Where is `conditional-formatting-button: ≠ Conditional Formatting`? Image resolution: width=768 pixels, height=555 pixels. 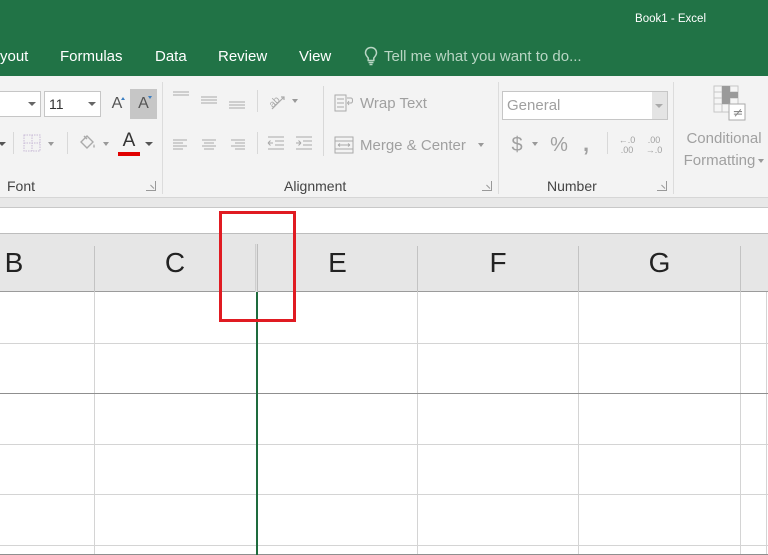 conditional-formatting-button: ≠ Conditional Formatting is located at coordinates (724, 134).